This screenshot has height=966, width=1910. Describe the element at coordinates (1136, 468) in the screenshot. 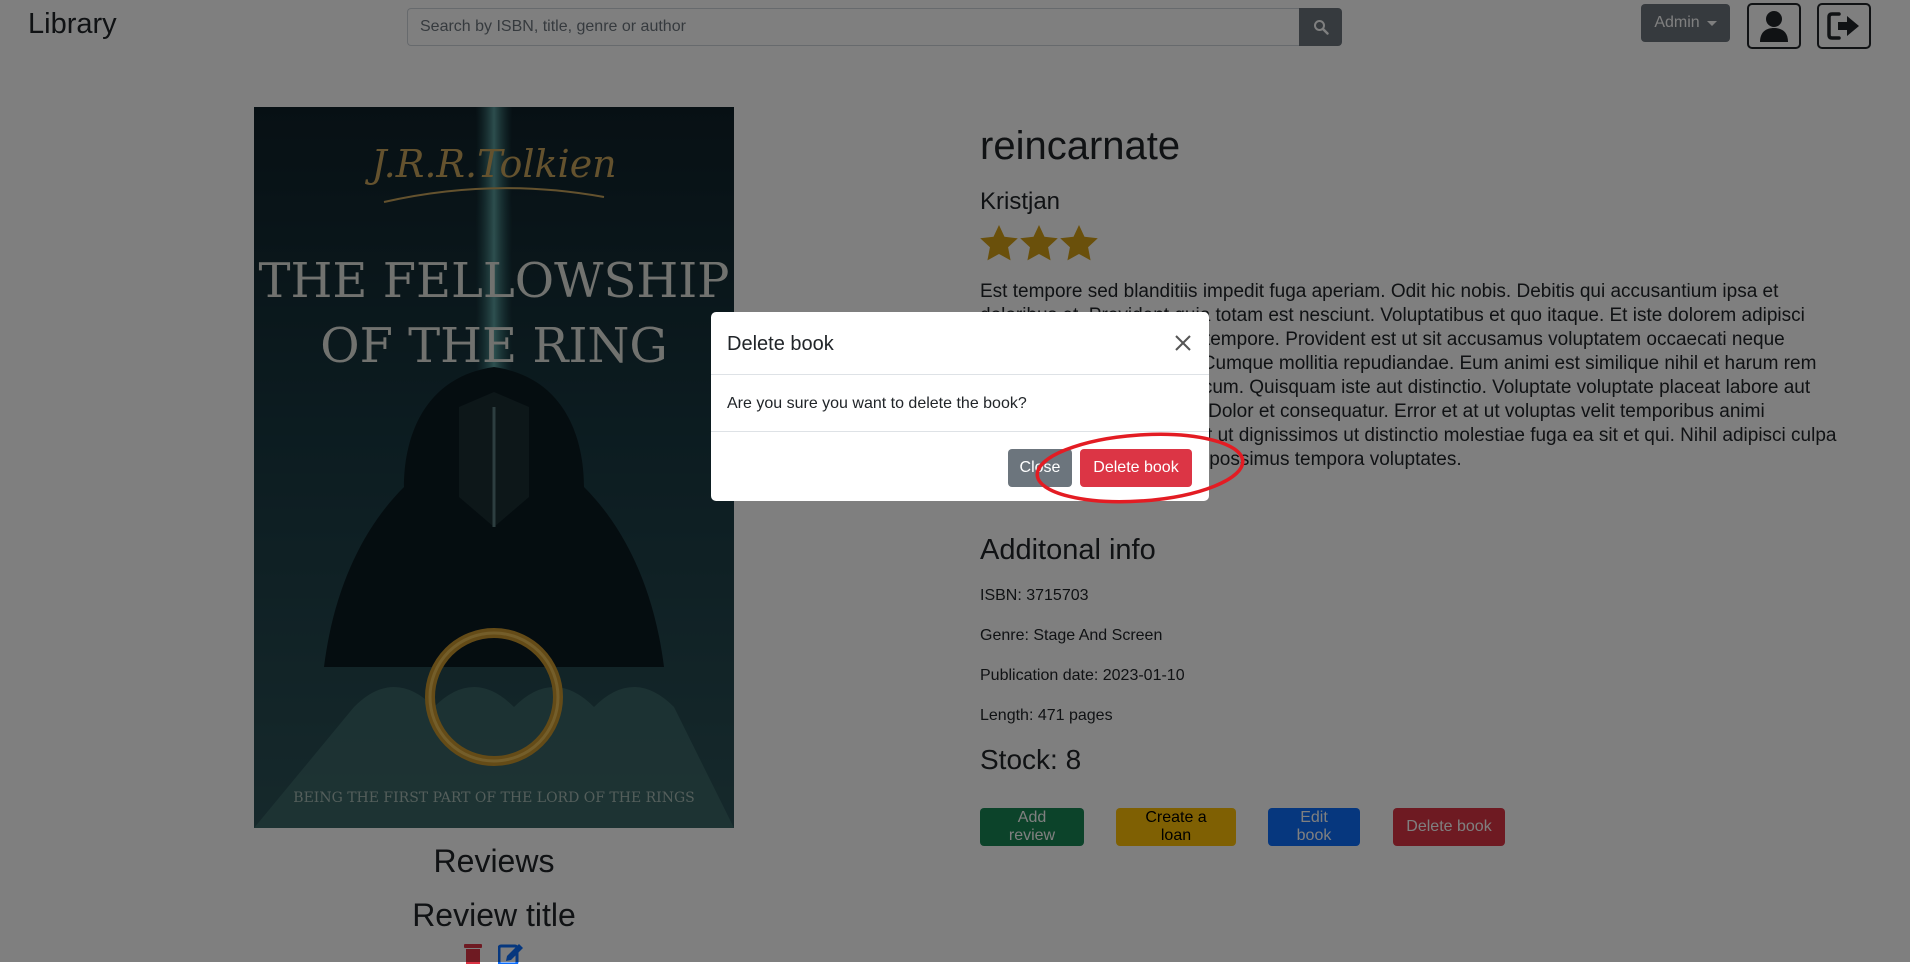

I see `confirm-delete-button: Delete book` at that location.